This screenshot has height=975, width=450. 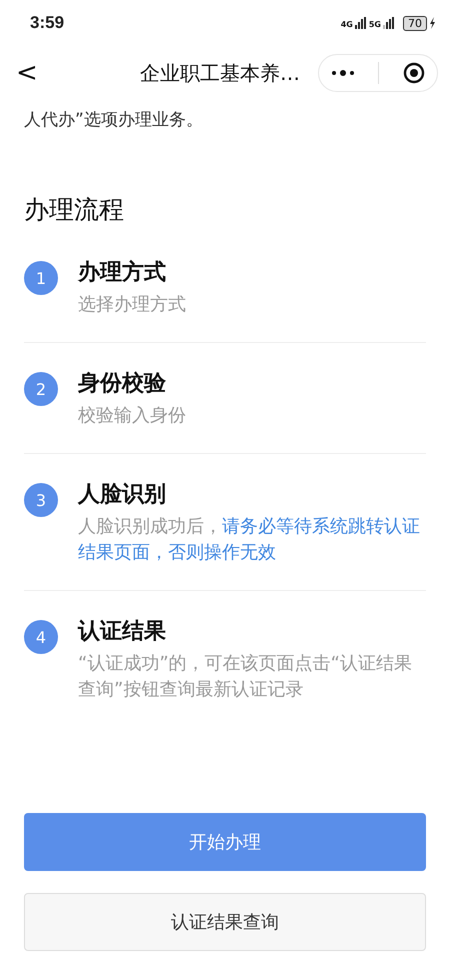 What do you see at coordinates (374, 24) in the screenshot?
I see `network-label: 5G` at bounding box center [374, 24].